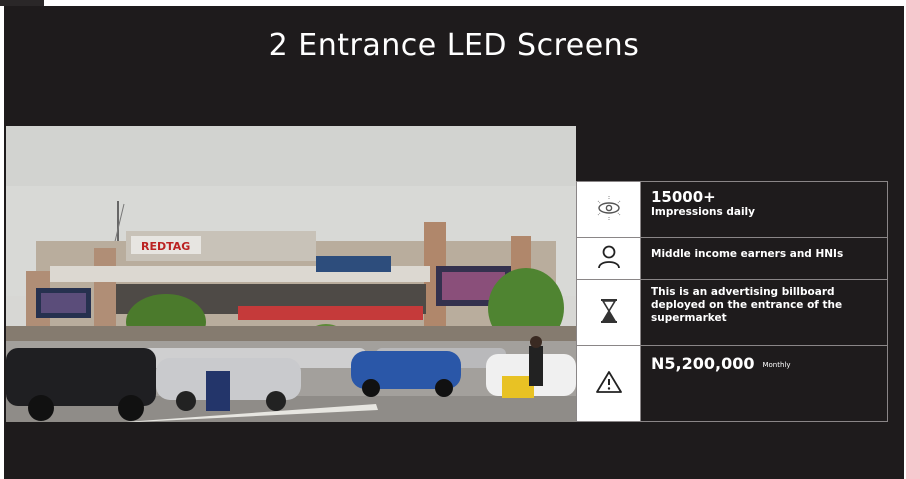 The height and width of the screenshot is (479, 920). Describe the element at coordinates (747, 254) in the screenshot. I see `audience-label: Middle income earners and HNIs` at that location.